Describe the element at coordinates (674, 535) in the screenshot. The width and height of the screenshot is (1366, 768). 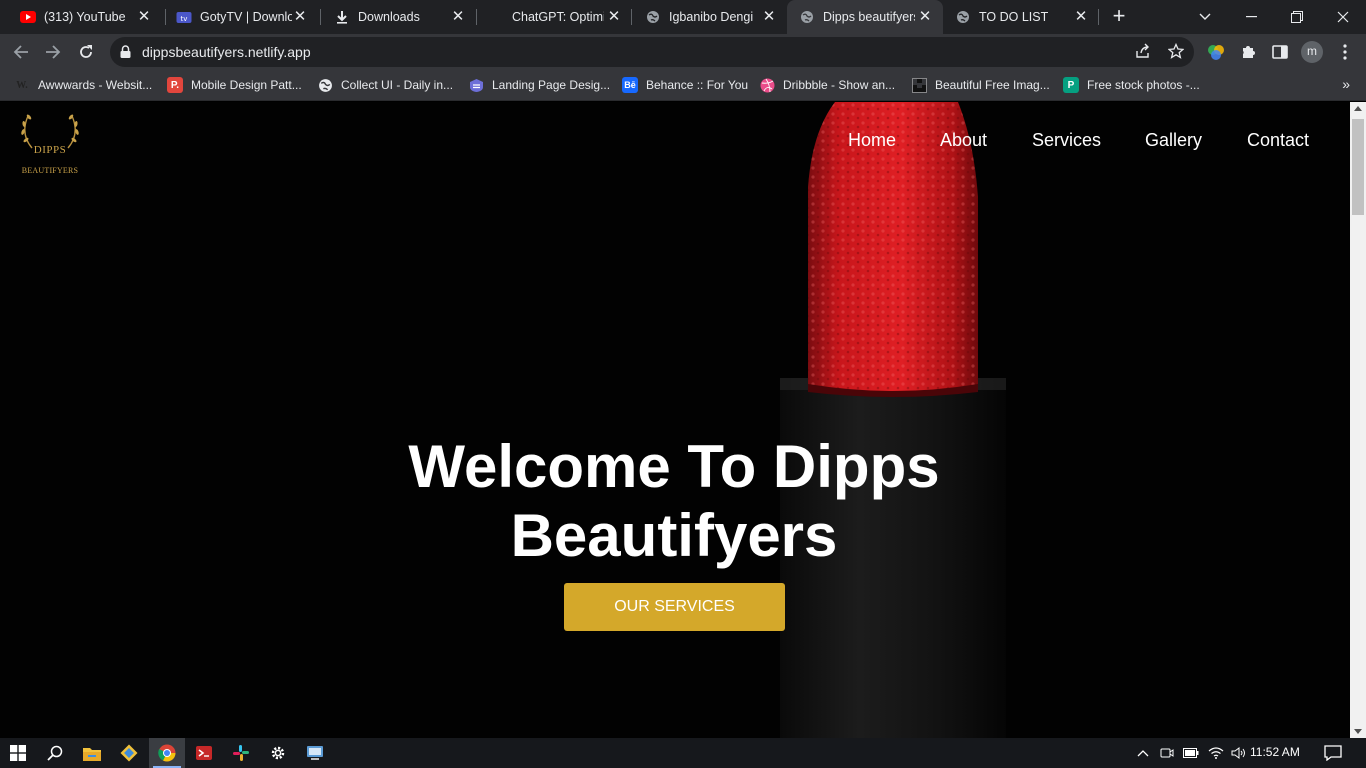
I see `hero-title-line2: Beautifyers` at that location.